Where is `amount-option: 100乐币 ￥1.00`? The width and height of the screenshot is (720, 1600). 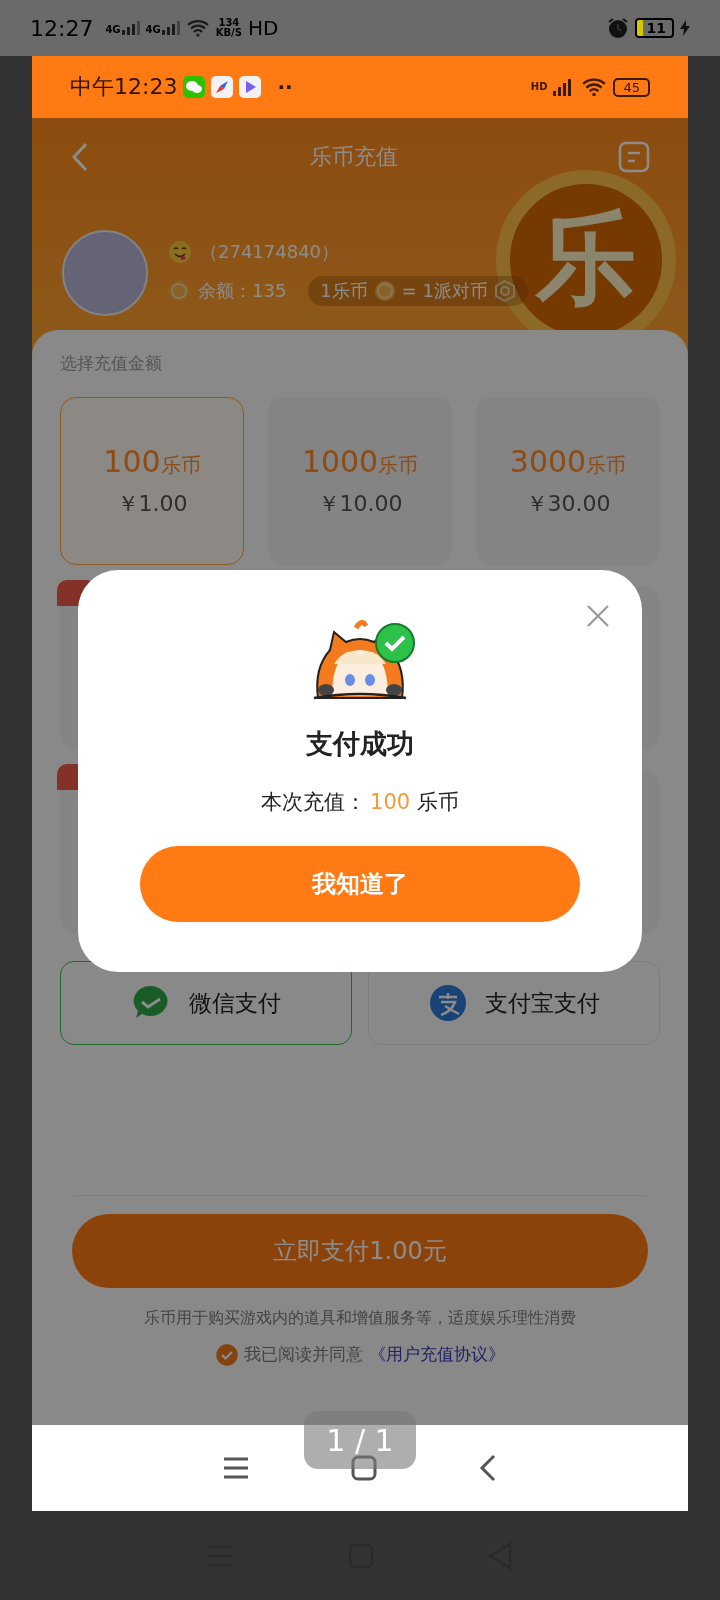 amount-option: 100乐币 ￥1.00 is located at coordinates (152, 481).